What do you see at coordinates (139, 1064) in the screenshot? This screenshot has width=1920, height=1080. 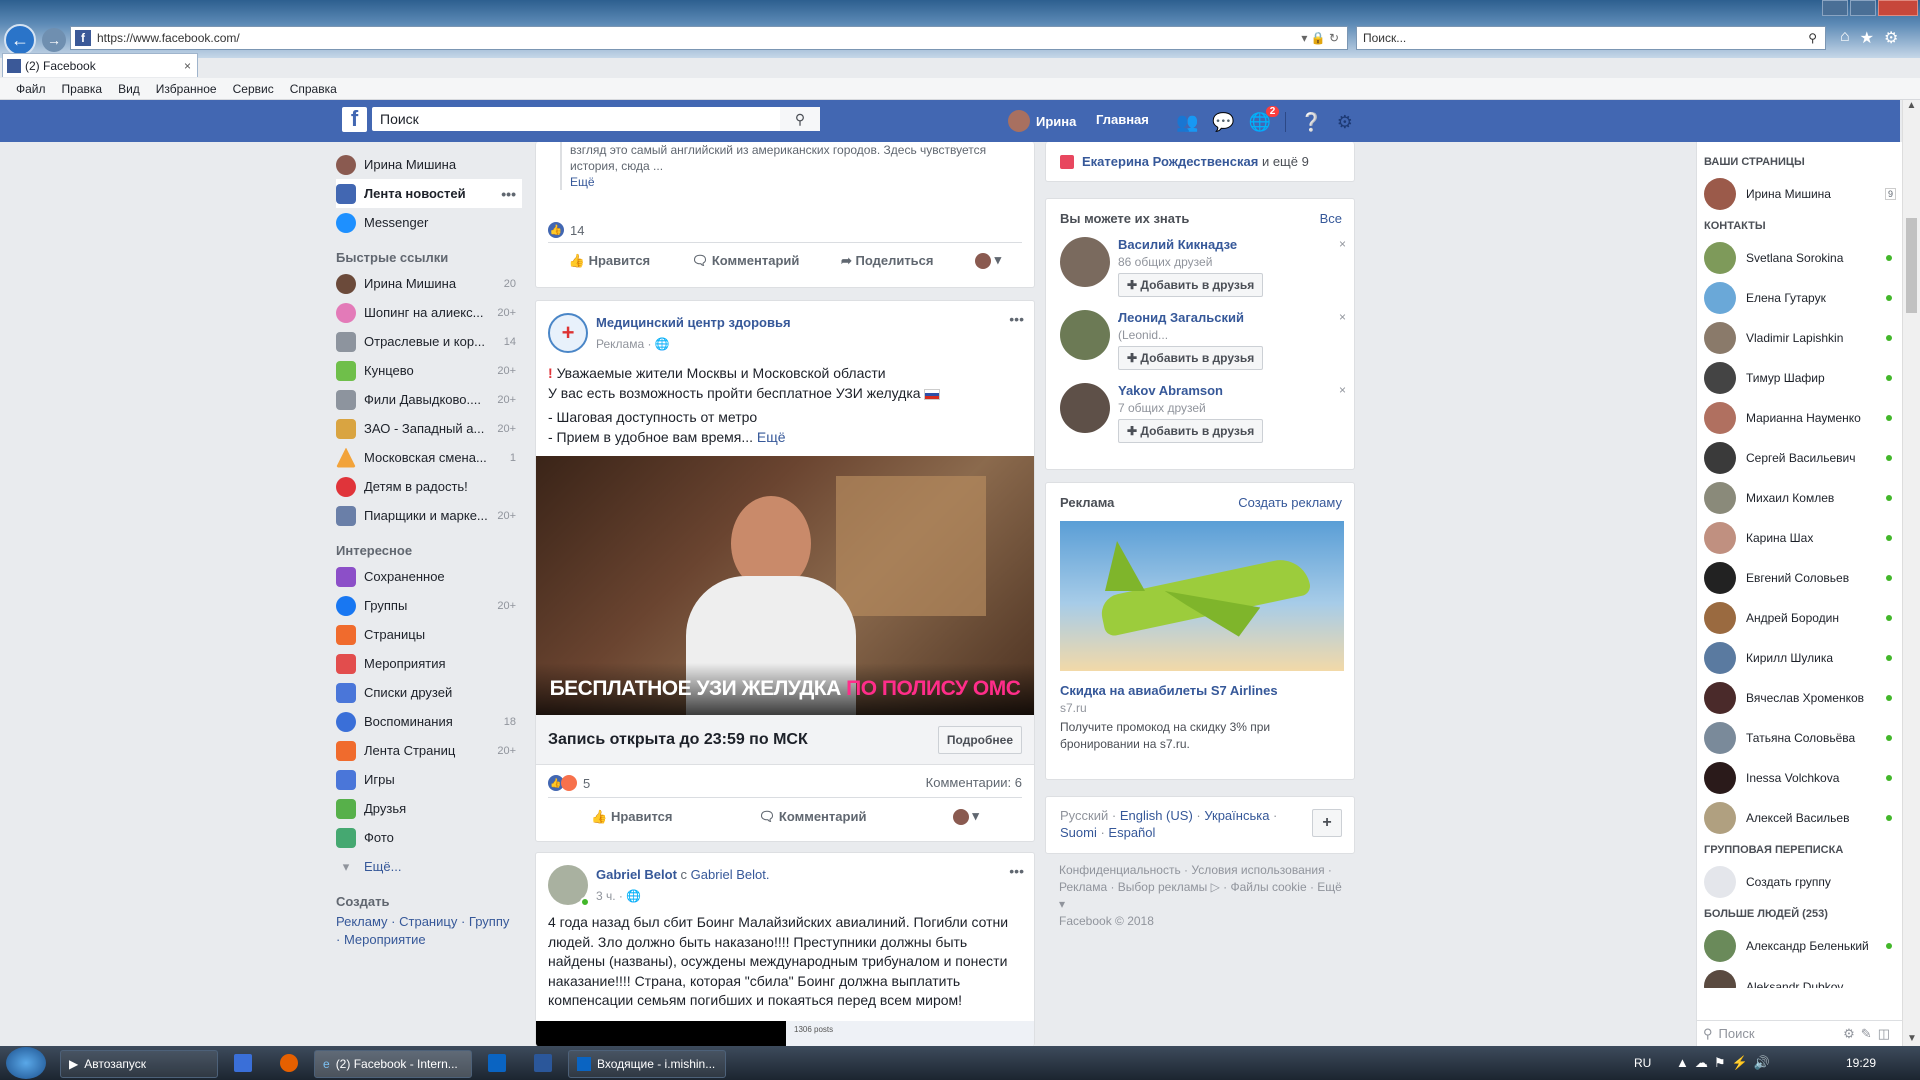 I see `taskbar-item: ▶ Автозапуск` at bounding box center [139, 1064].